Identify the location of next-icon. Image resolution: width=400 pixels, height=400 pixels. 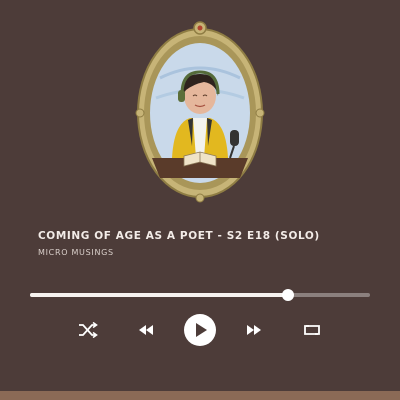
(254, 330).